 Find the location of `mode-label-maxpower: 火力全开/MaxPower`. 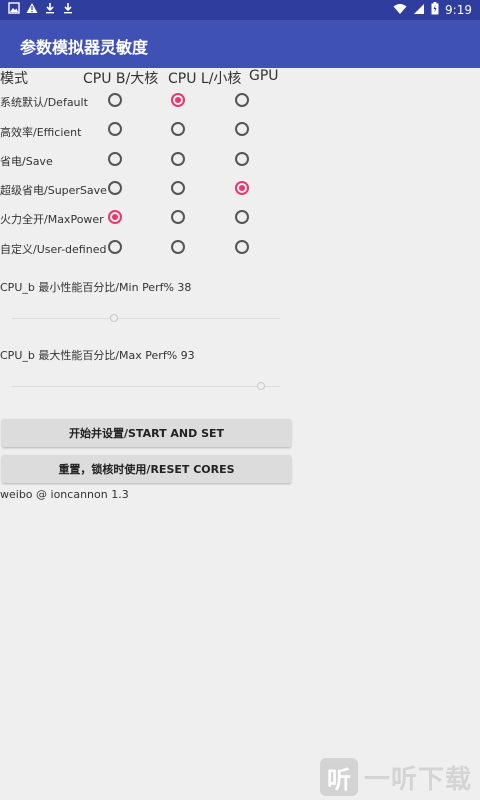

mode-label-maxpower: 火力全开/MaxPower is located at coordinates (52, 219).